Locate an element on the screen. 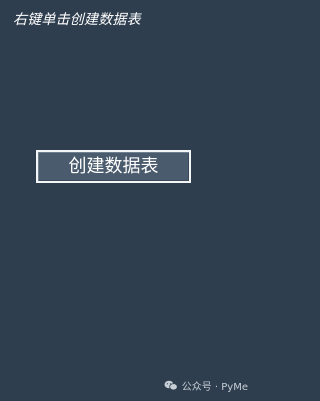  watermark: 公众号 · PyMe is located at coordinates (206, 385).